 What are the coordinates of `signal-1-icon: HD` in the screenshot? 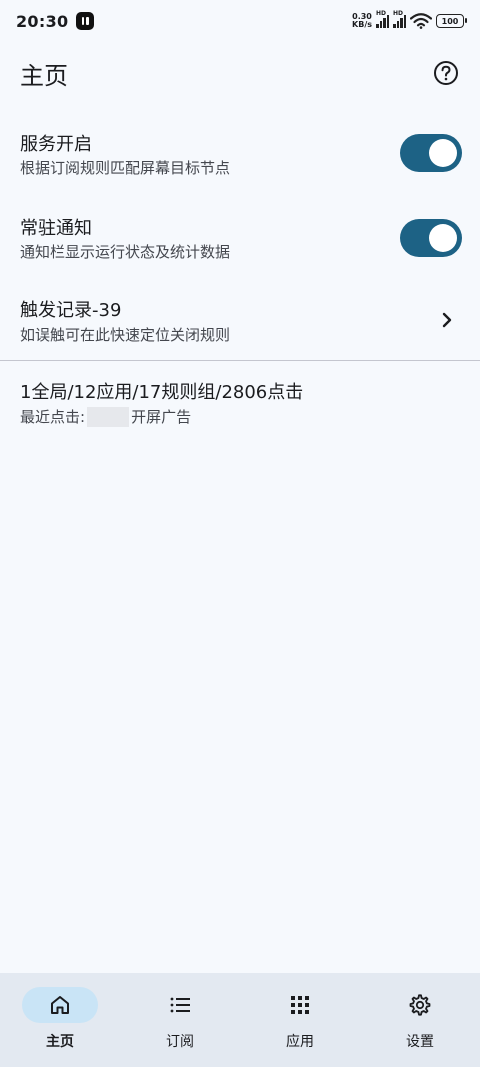 It's located at (382, 19).